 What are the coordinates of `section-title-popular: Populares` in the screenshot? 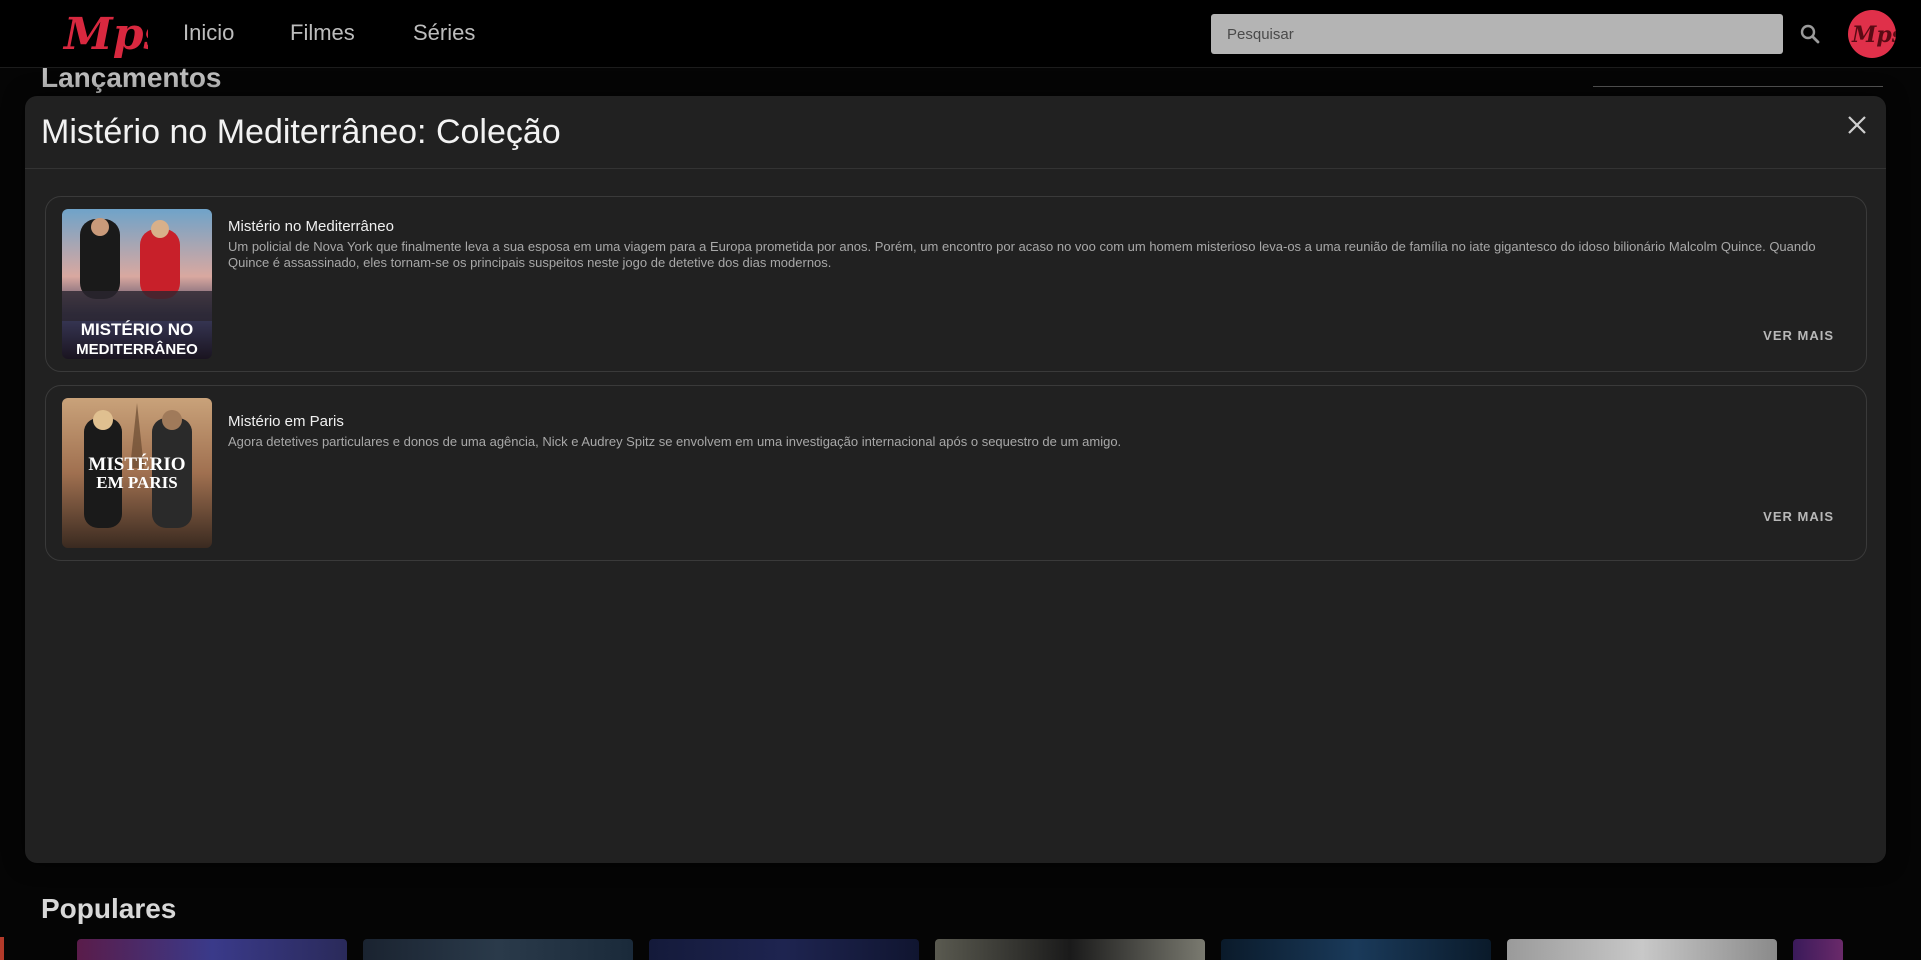 It's located at (109, 908).